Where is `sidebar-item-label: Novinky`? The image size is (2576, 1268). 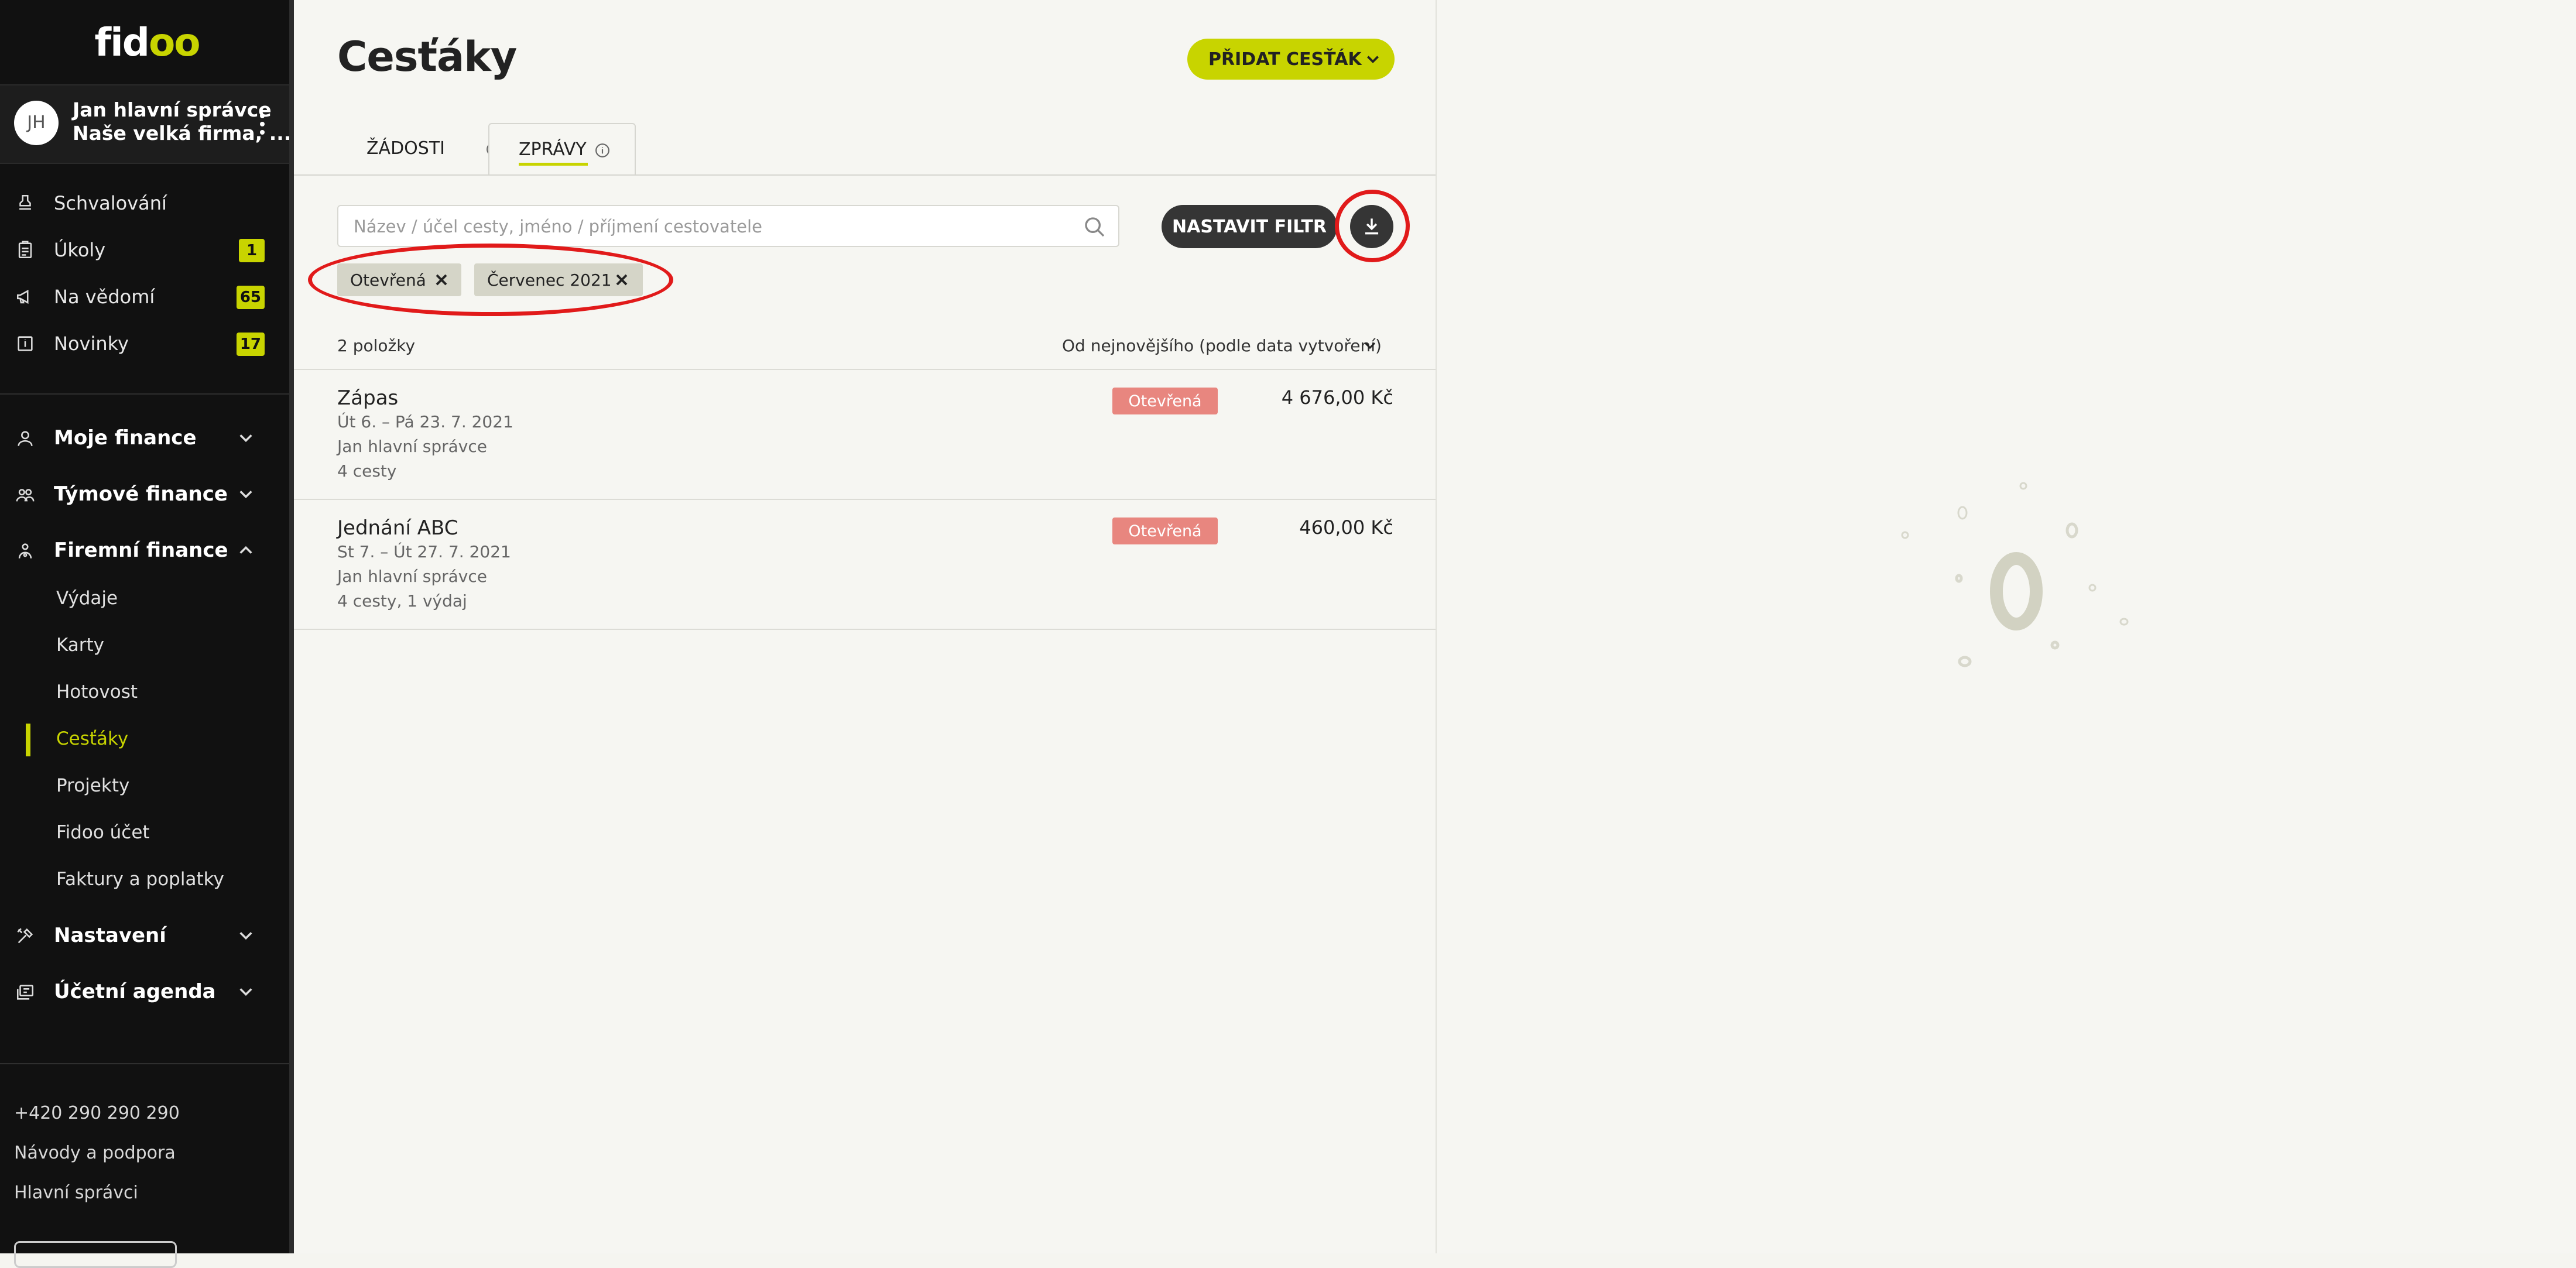
sidebar-item-label: Novinky is located at coordinates (91, 344).